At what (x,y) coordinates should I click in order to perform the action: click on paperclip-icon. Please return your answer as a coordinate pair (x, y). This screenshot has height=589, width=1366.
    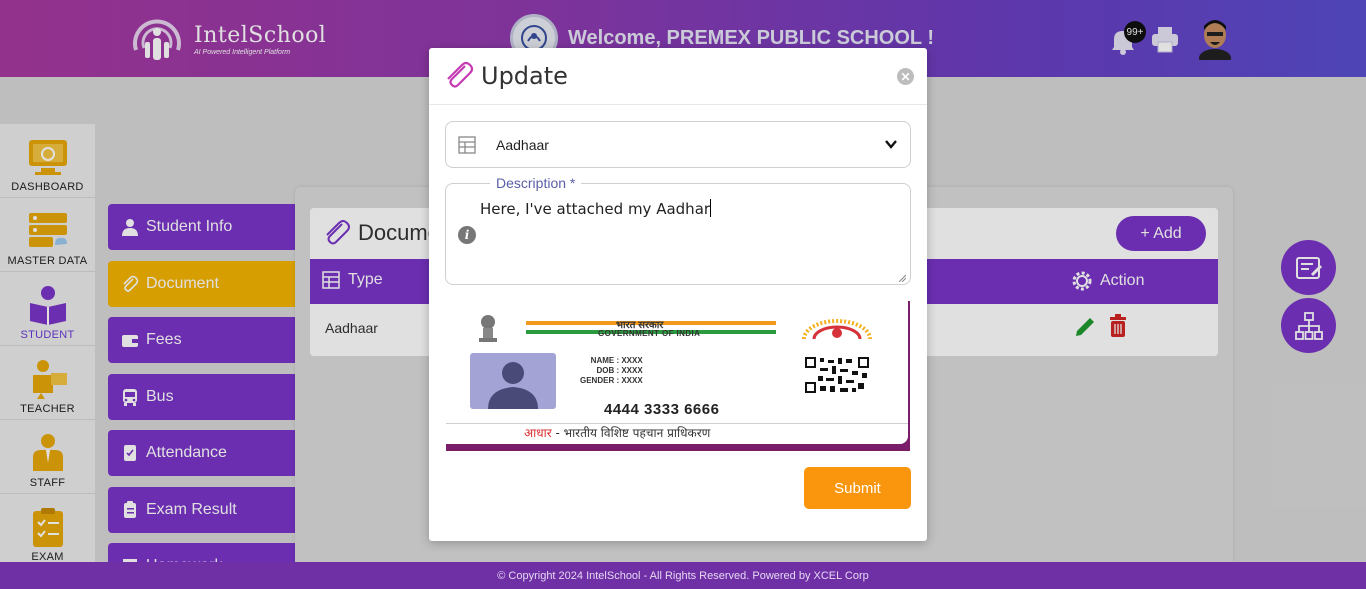
    Looking at the image, I should click on (460, 74).